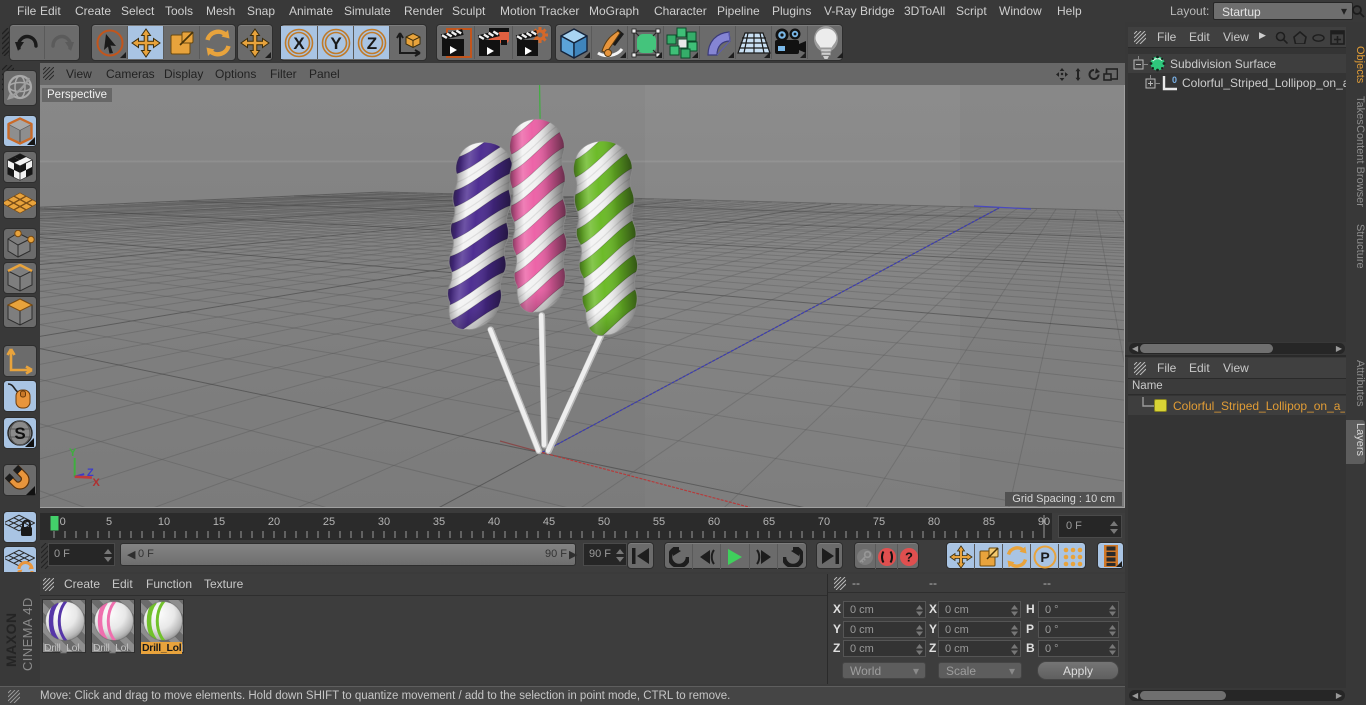 This screenshot has height=705, width=1366. I want to click on svg-text: 25, so click(329, 522).